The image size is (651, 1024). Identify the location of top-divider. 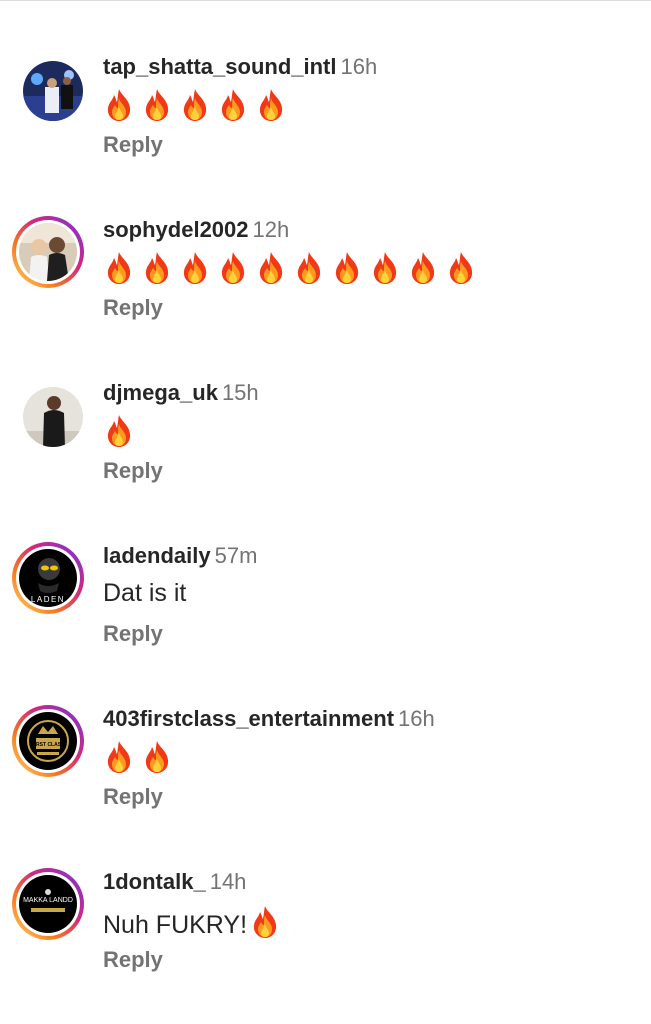
(325, 0).